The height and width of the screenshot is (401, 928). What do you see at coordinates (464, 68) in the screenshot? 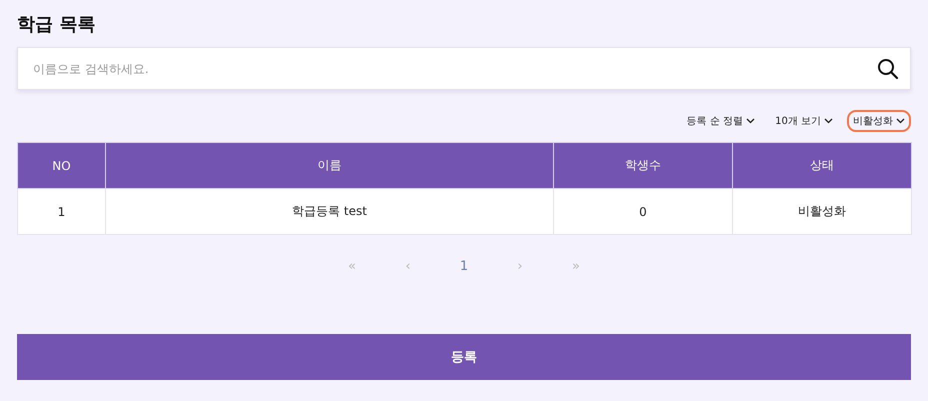
I see `search-field: 이름으로 검색하세요.` at bounding box center [464, 68].